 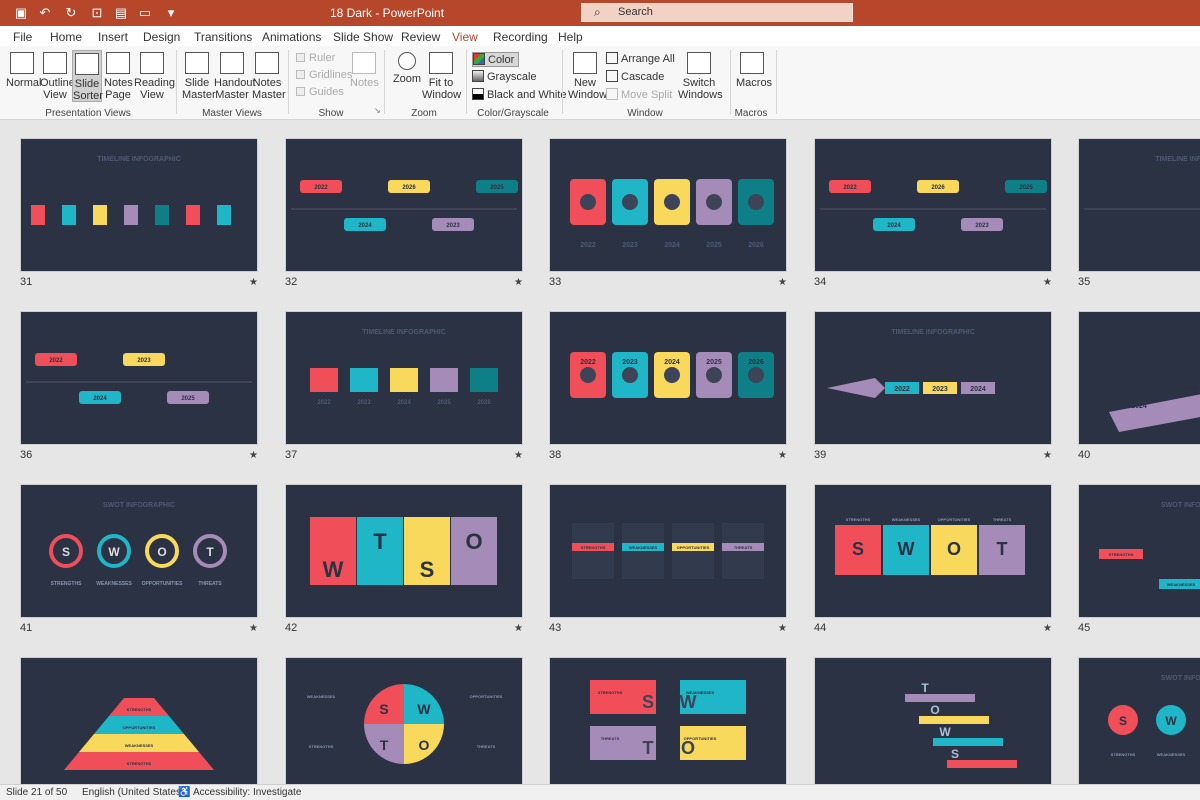 What do you see at coordinates (954, 549) in the screenshot?
I see `swot-letter: O` at bounding box center [954, 549].